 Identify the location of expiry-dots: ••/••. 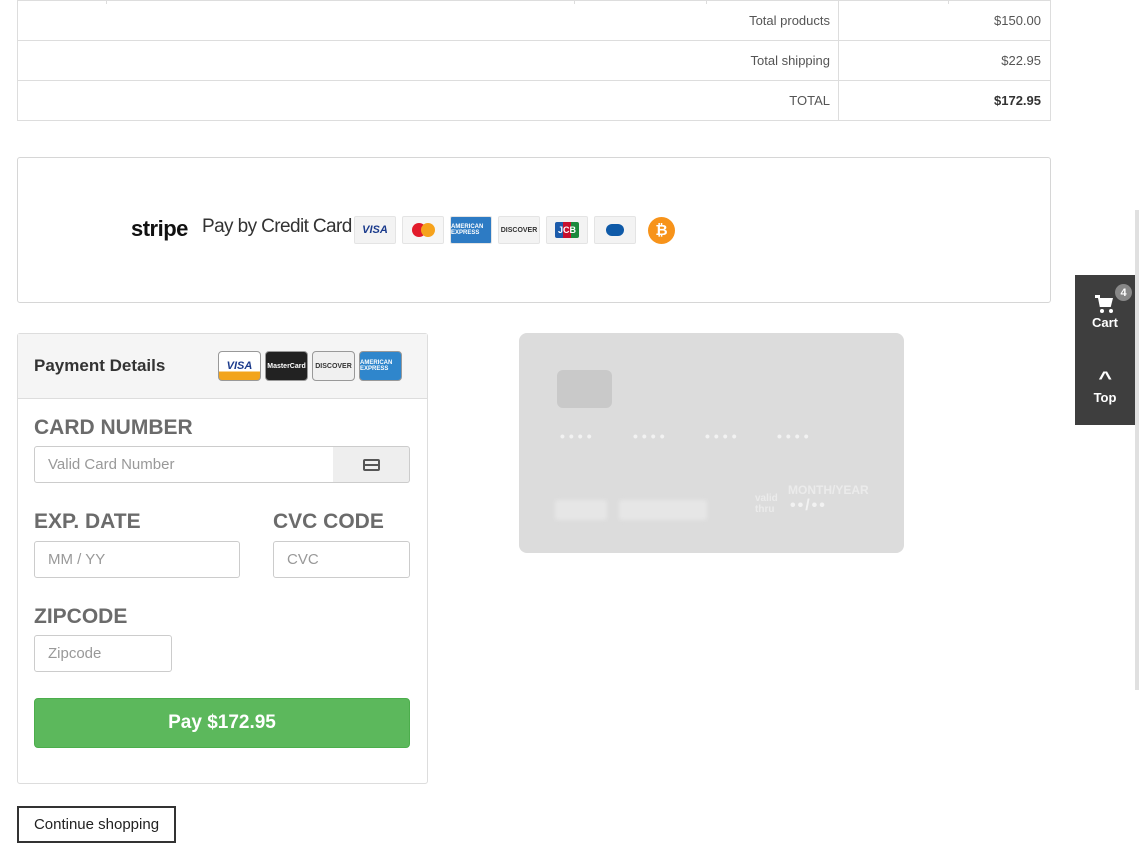
(808, 505).